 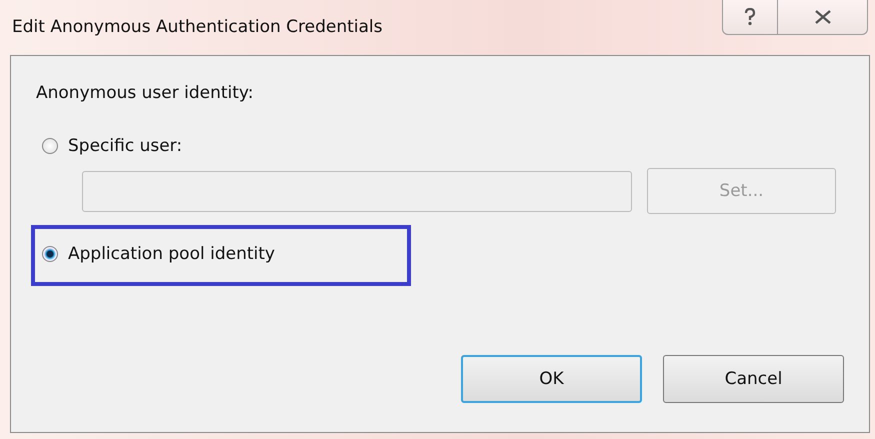 I want to click on close-button, so click(x=823, y=17).